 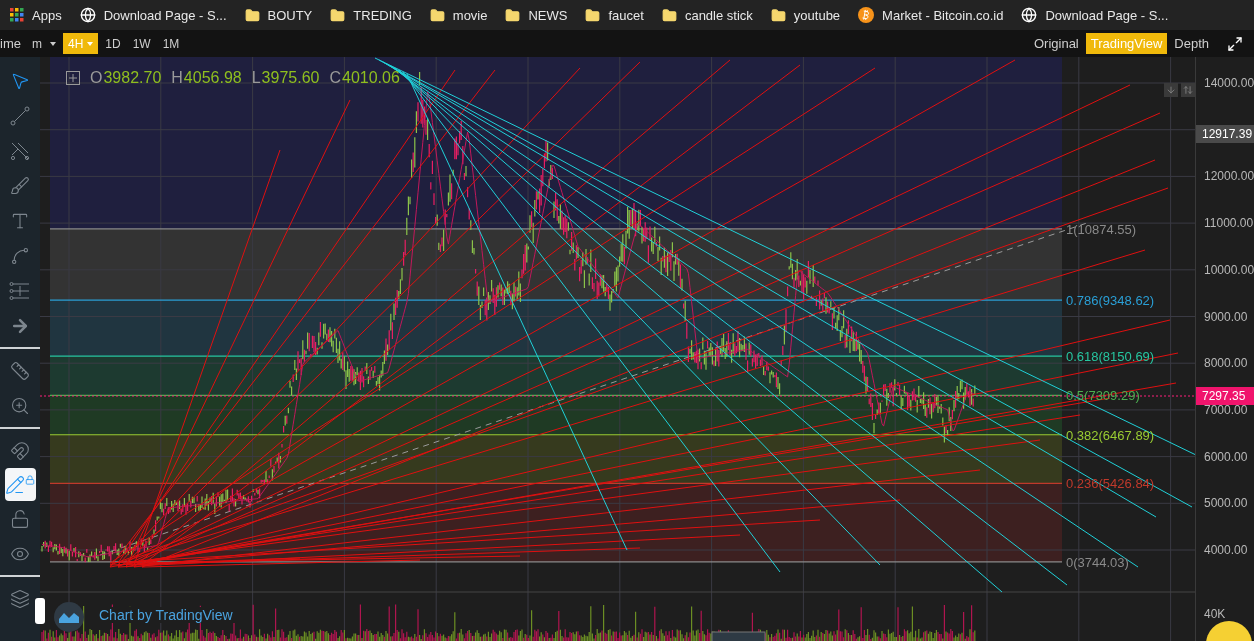 I want to click on price-axis-label: 12000.00, so click(x=1229, y=176).